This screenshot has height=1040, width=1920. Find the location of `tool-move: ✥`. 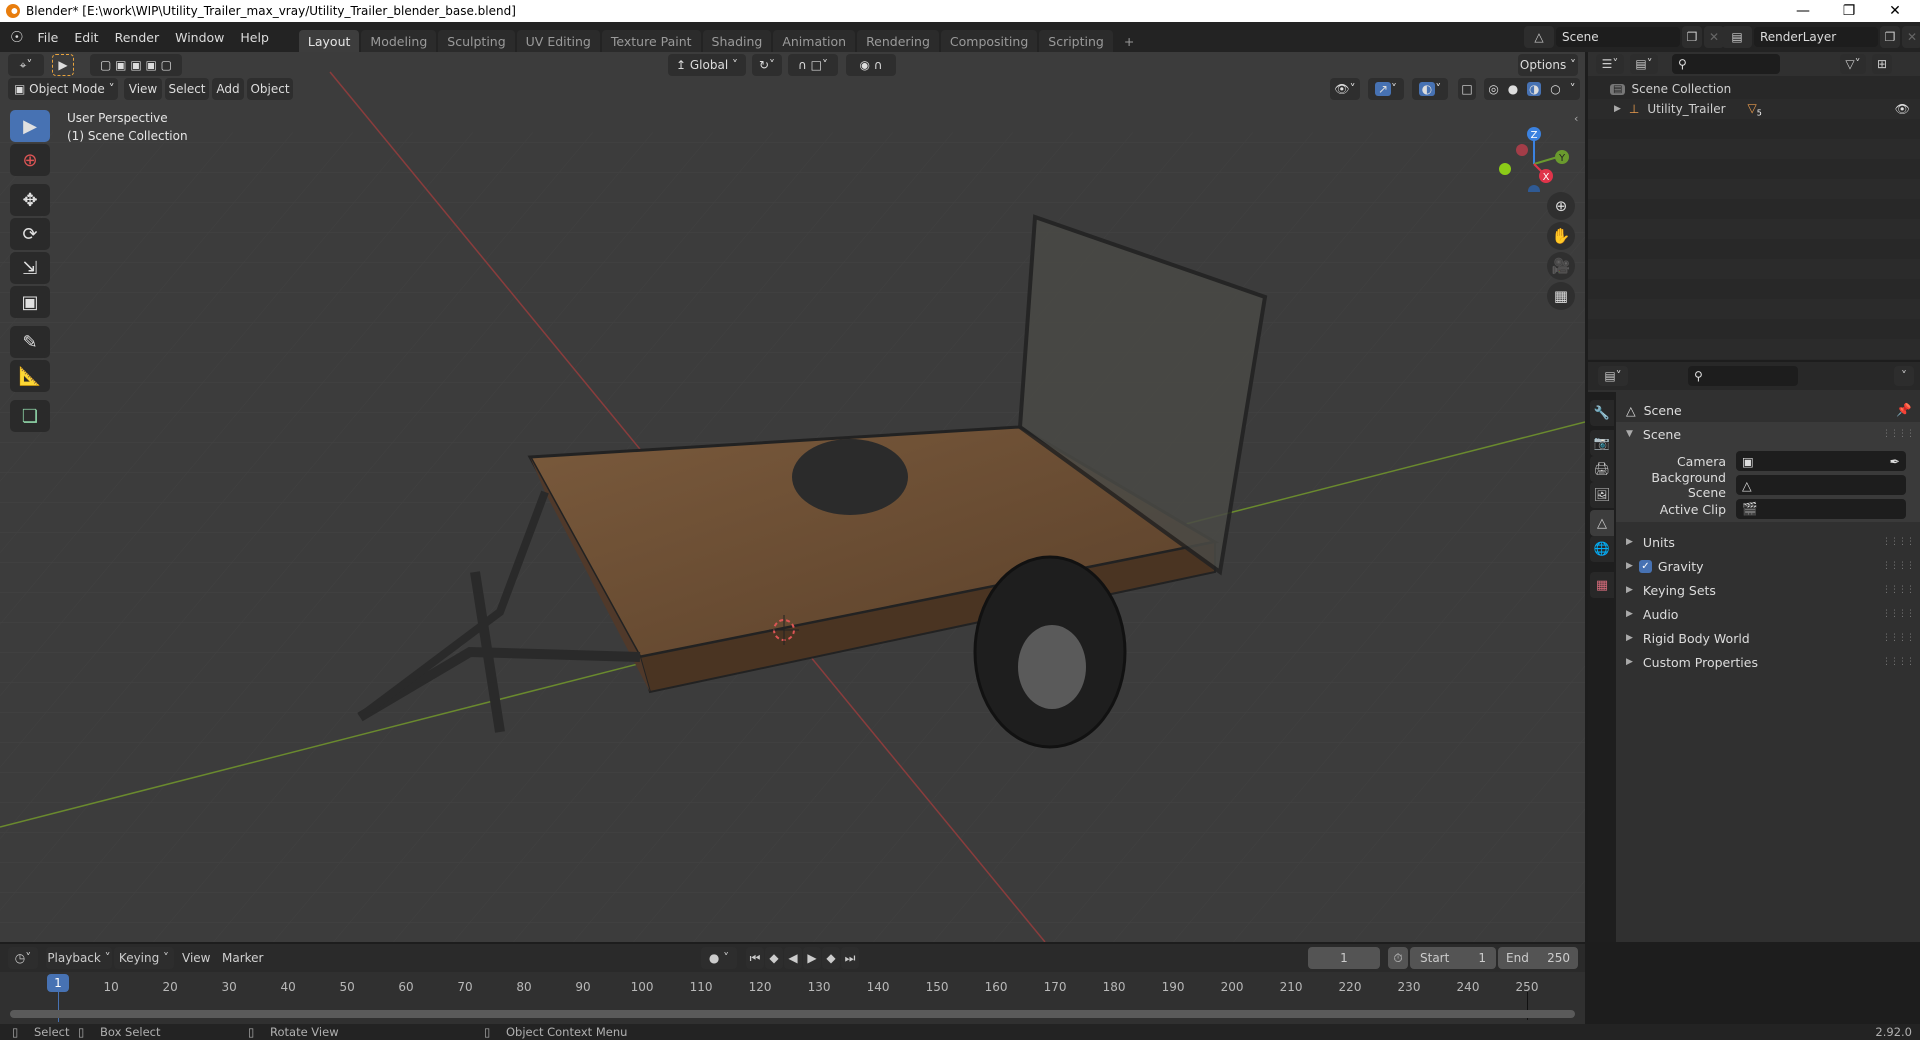

tool-move: ✥ is located at coordinates (30, 200).